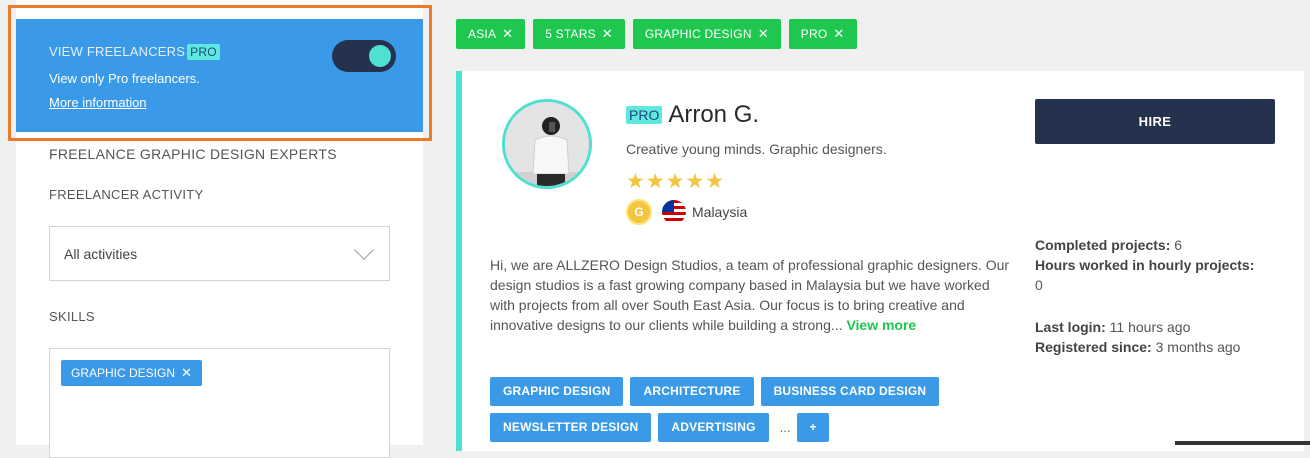 The height and width of the screenshot is (458, 1310). What do you see at coordinates (644, 115) in the screenshot?
I see `pro-badge: PRO` at bounding box center [644, 115].